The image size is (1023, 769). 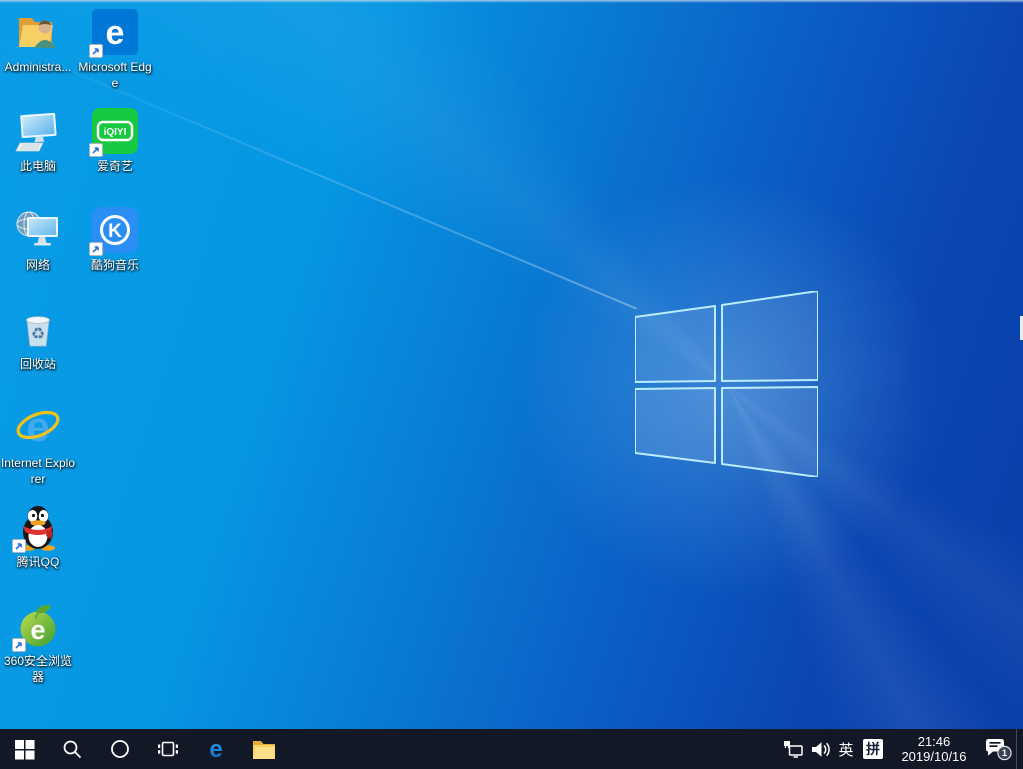 I want to click on desktop-icon-network: 网络, so click(x=38, y=239).